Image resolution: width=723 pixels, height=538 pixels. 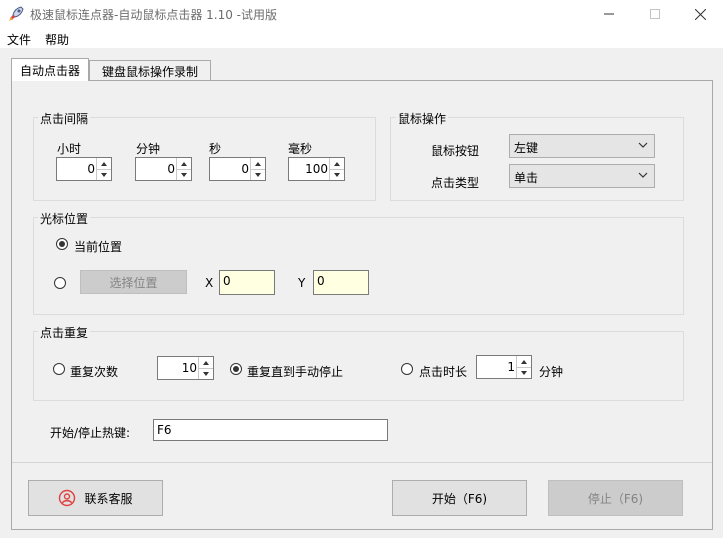 What do you see at coordinates (148, 149) in the screenshot?
I see `minutes-label: 分钟` at bounding box center [148, 149].